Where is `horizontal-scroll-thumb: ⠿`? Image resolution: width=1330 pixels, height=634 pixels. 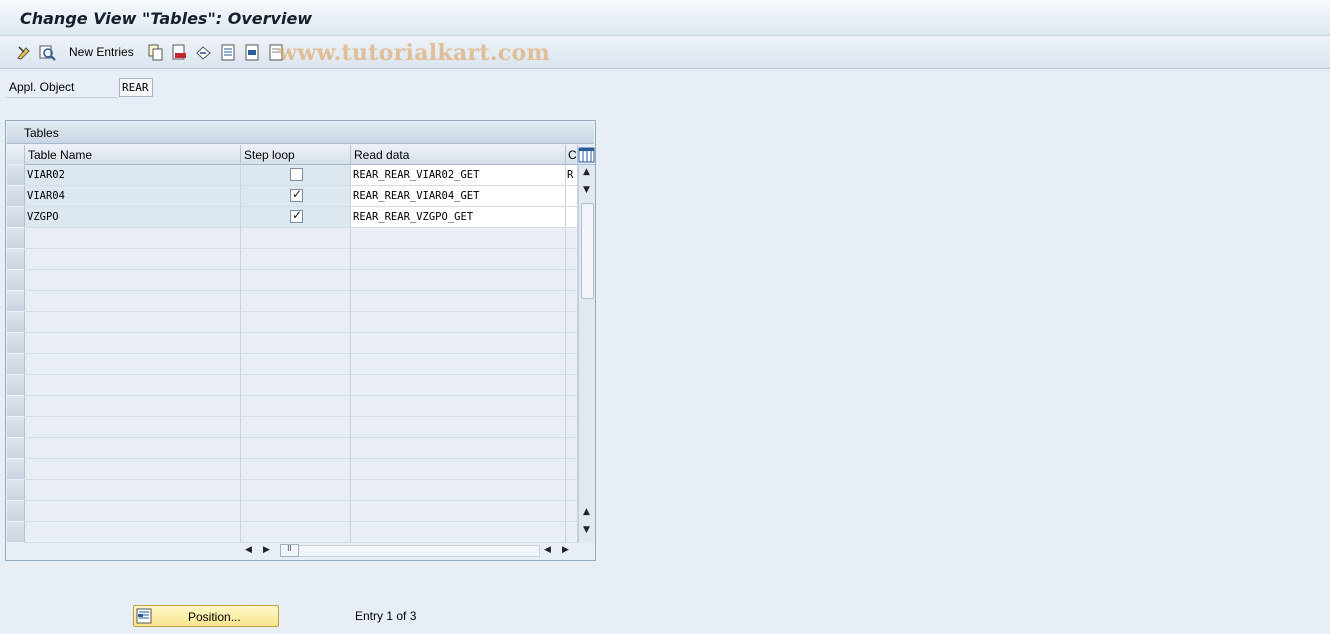
horizontal-scroll-thumb: ⠿ is located at coordinates (289, 550).